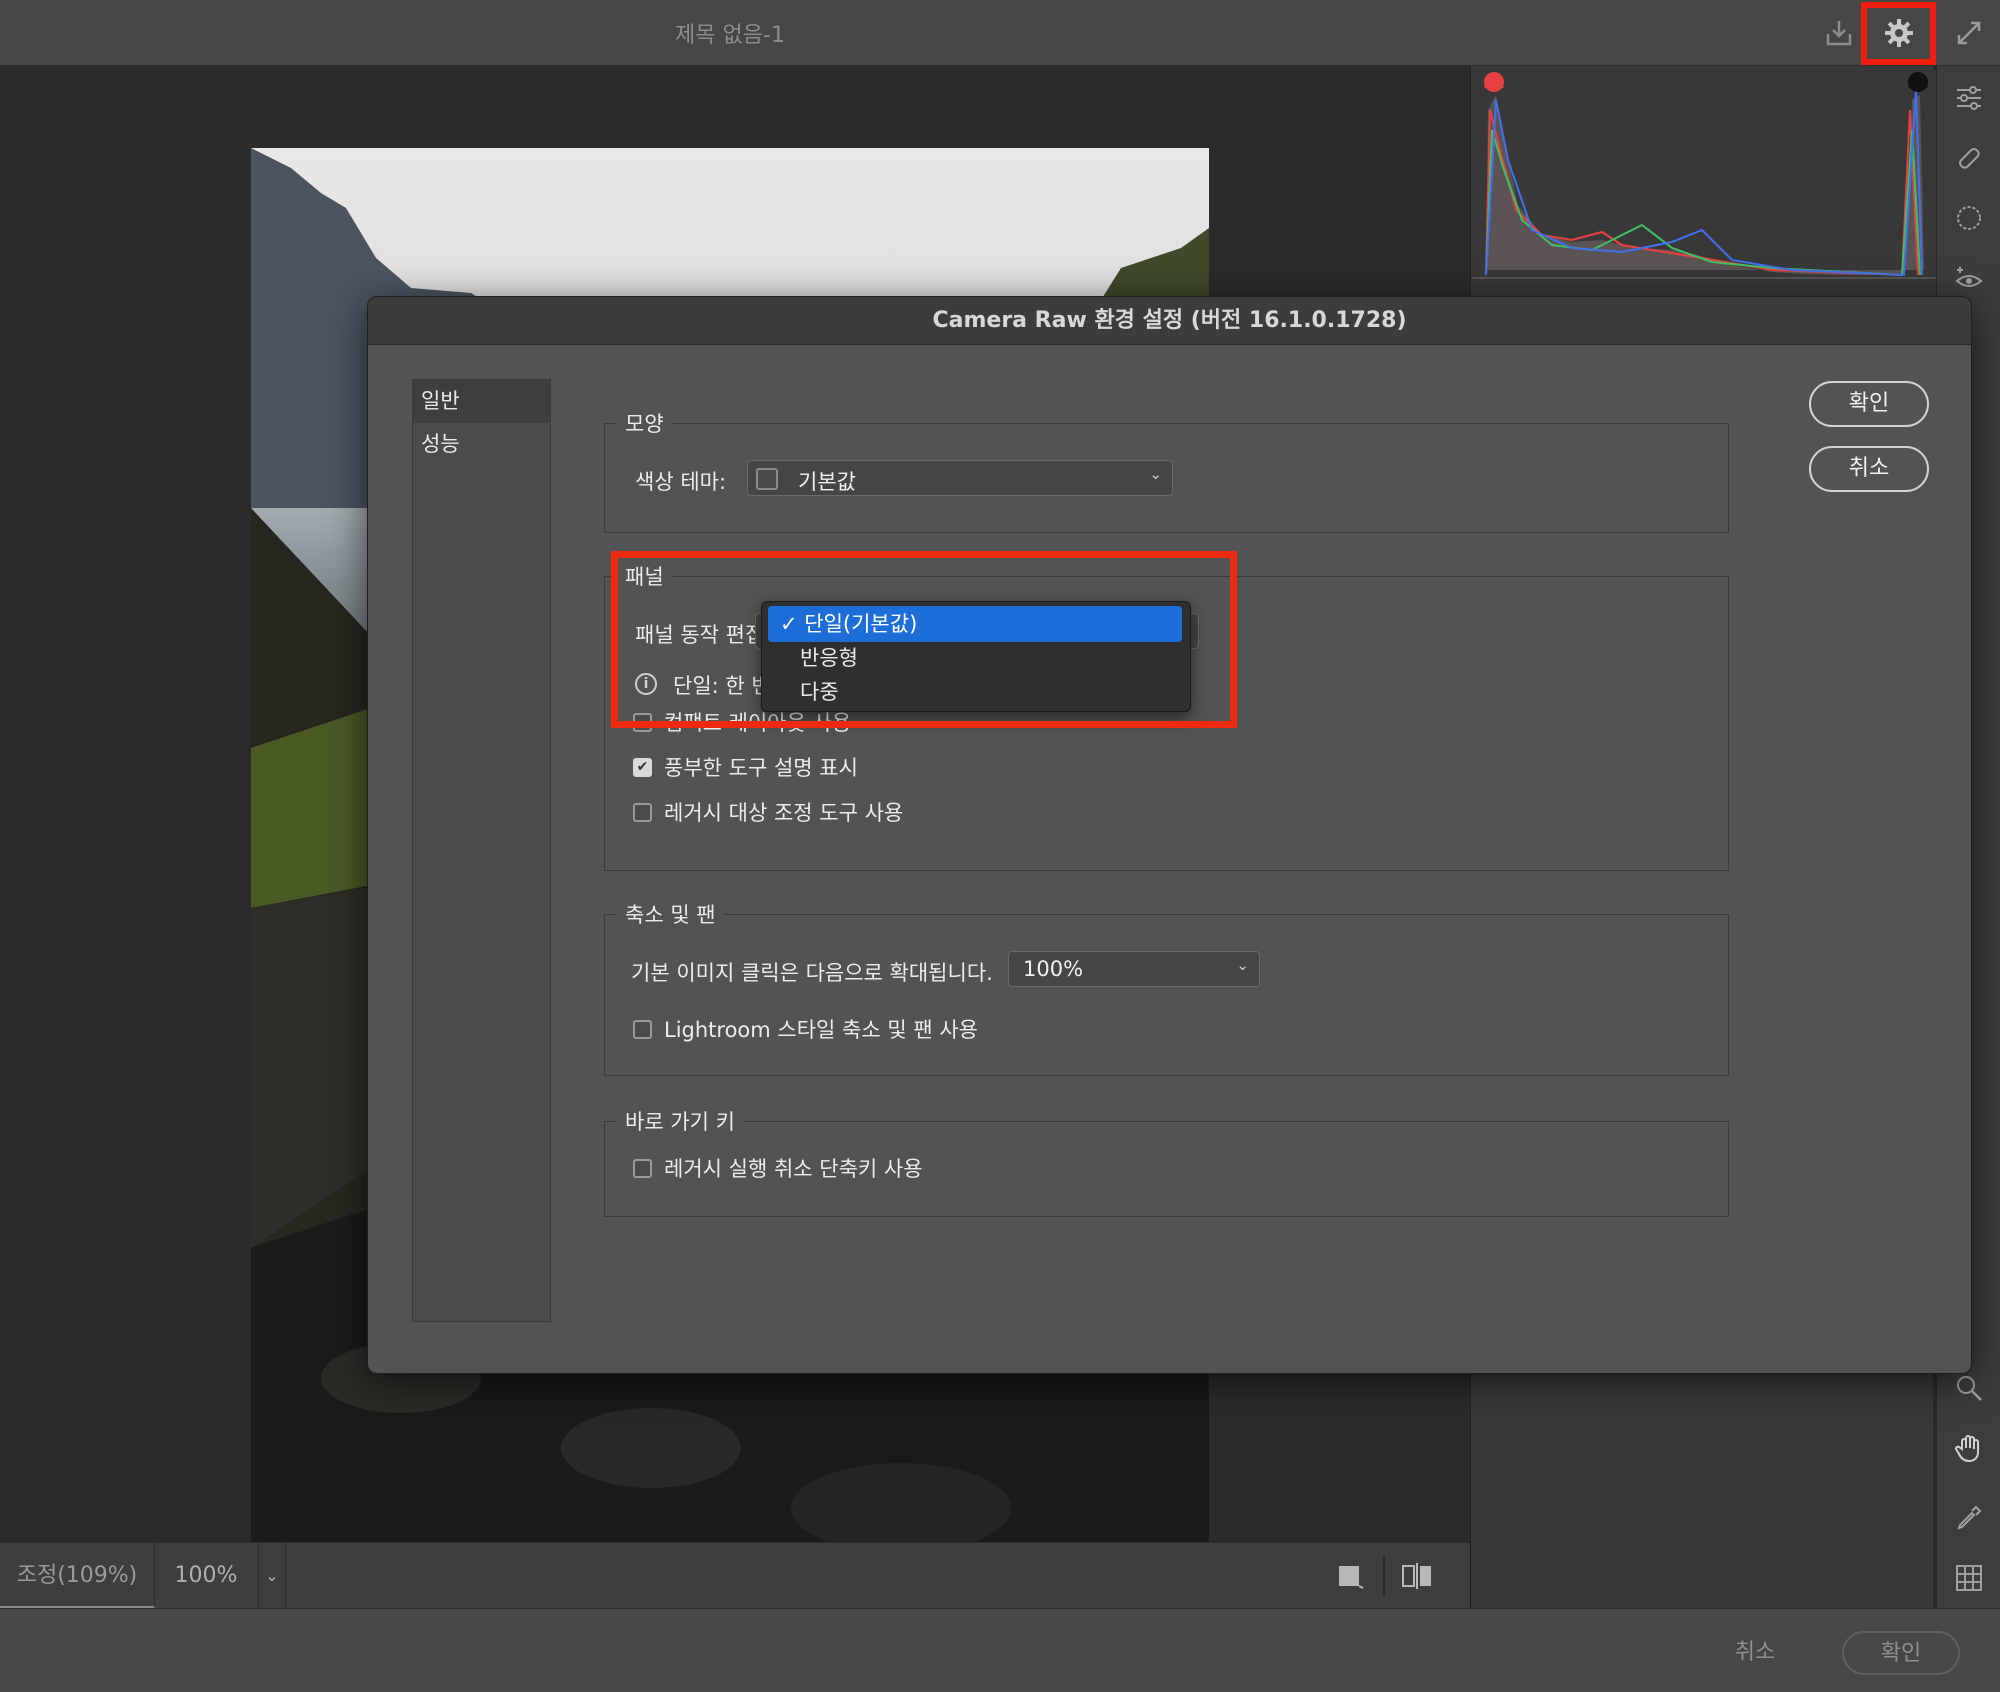 This screenshot has width=2000, height=1692. I want to click on shortcuts-legend: 바로 가기 키, so click(680, 1121).